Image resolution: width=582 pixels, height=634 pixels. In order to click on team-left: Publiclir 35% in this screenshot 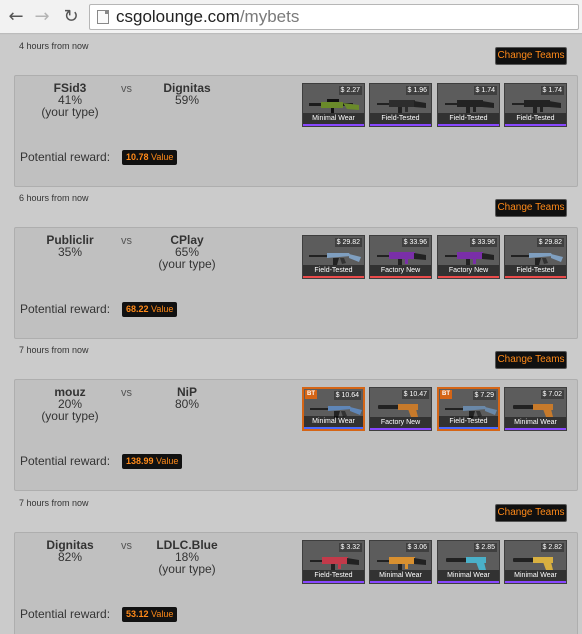, I will do `click(70, 246)`.